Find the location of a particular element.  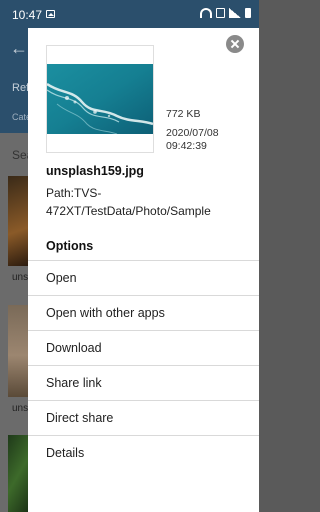

file-date: 2020/07/08 09:42:39 is located at coordinates (192, 140).